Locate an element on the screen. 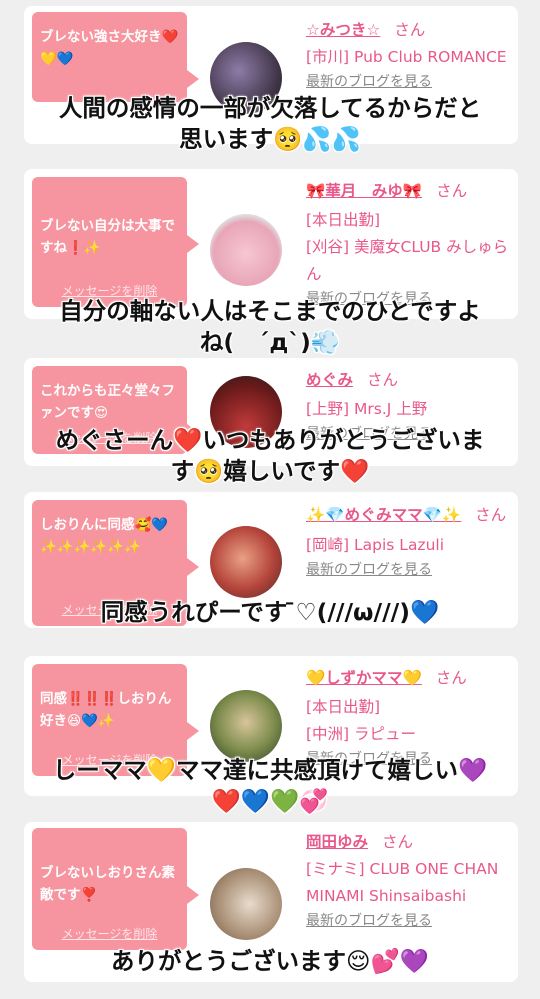  message-text: ブレない強さ大好き❤️💛💙 is located at coordinates (109, 48).